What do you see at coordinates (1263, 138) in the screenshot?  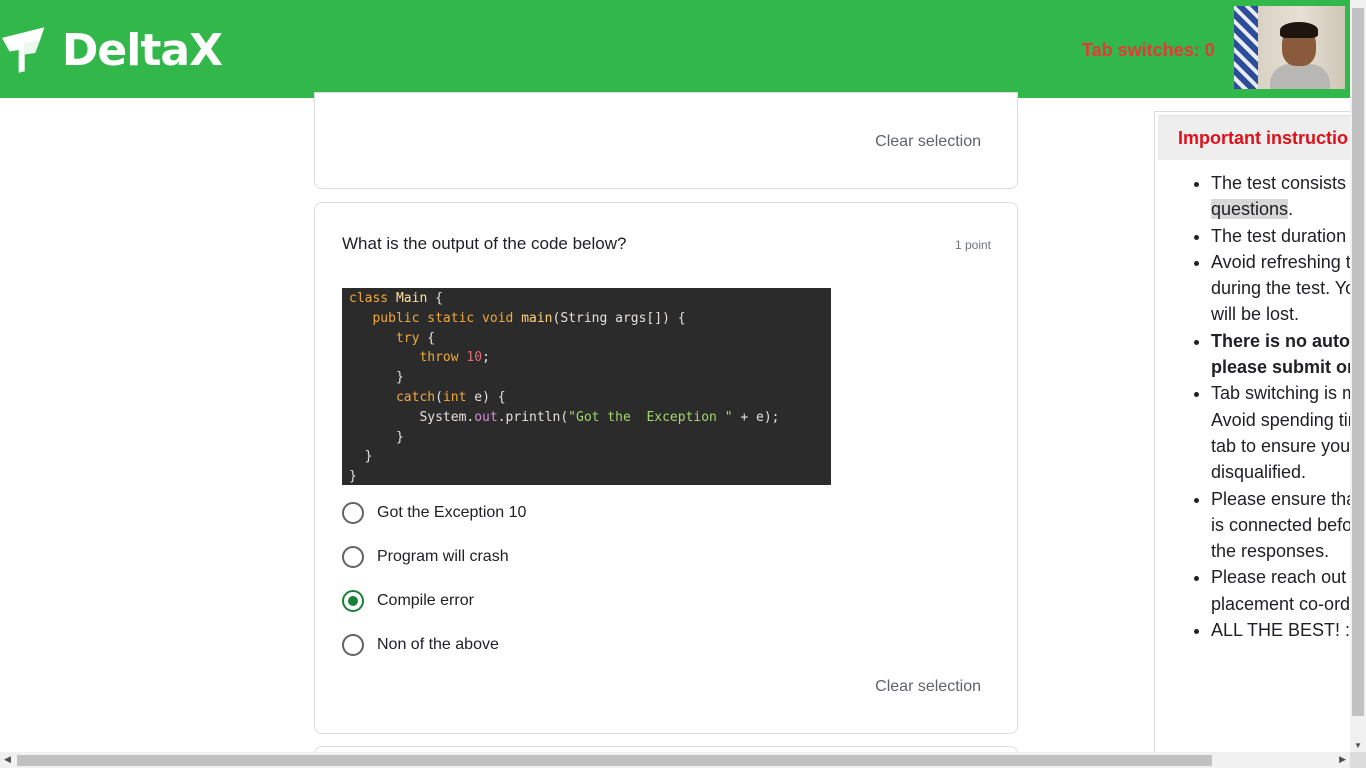 I see `instructions-title: Important instructio` at bounding box center [1263, 138].